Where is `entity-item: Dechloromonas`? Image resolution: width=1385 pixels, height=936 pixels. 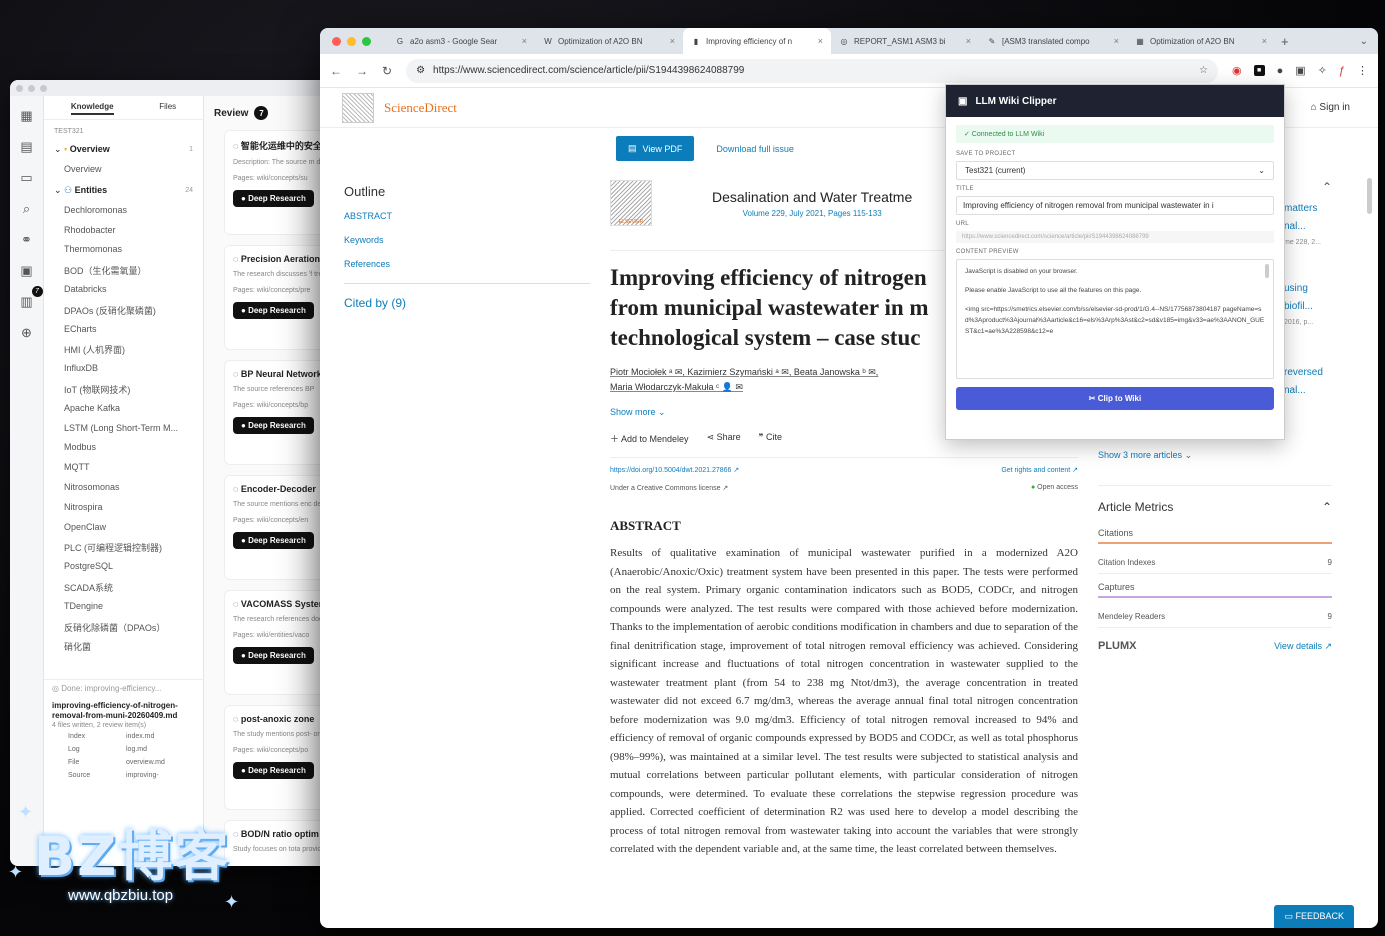
entity-item: Dechloromonas is located at coordinates (123, 211).